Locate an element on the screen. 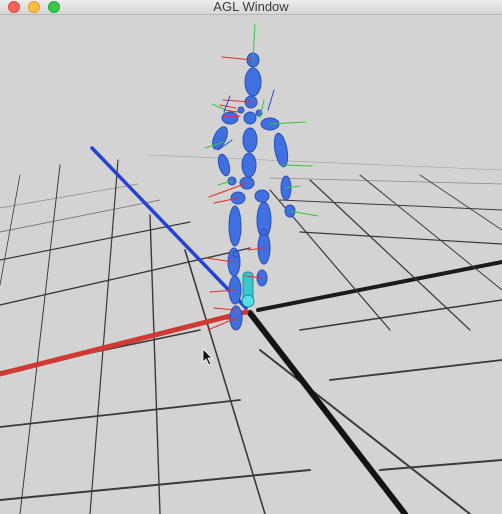  window-title: AGL Window is located at coordinates (251, 7).